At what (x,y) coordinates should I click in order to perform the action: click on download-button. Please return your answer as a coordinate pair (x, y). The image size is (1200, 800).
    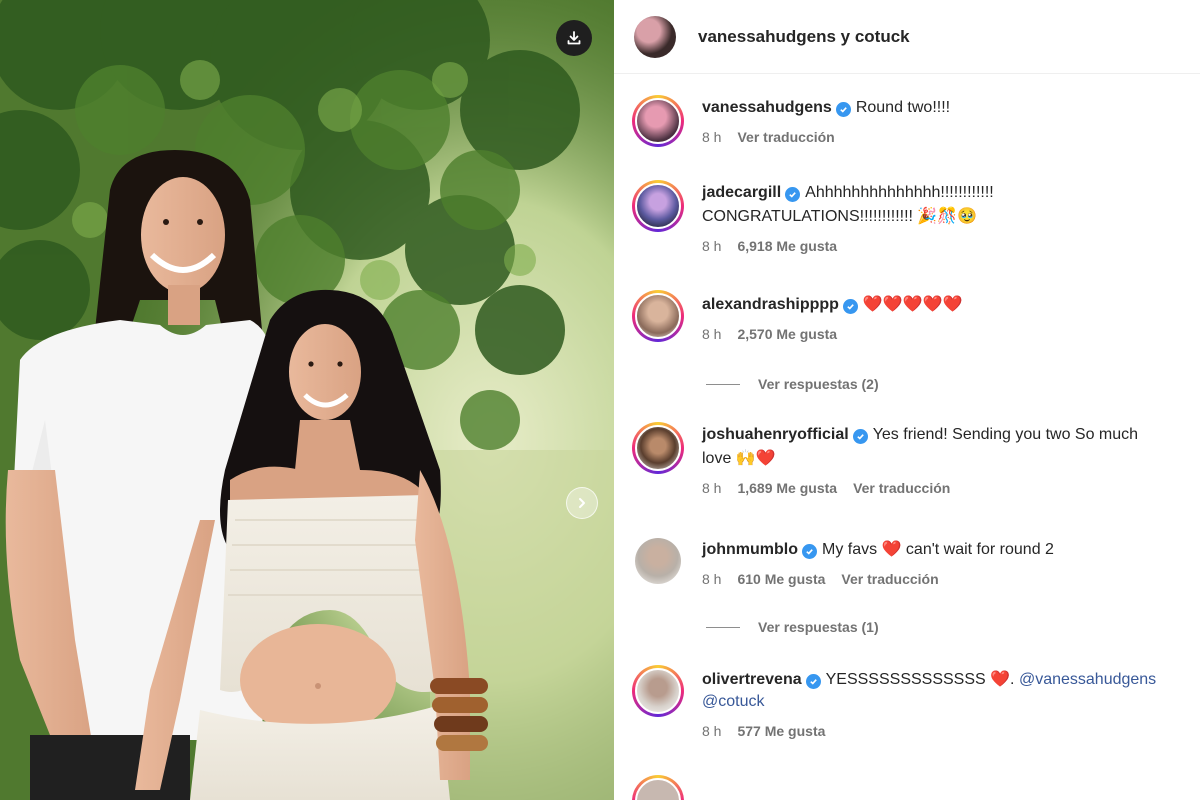
    Looking at the image, I should click on (574, 38).